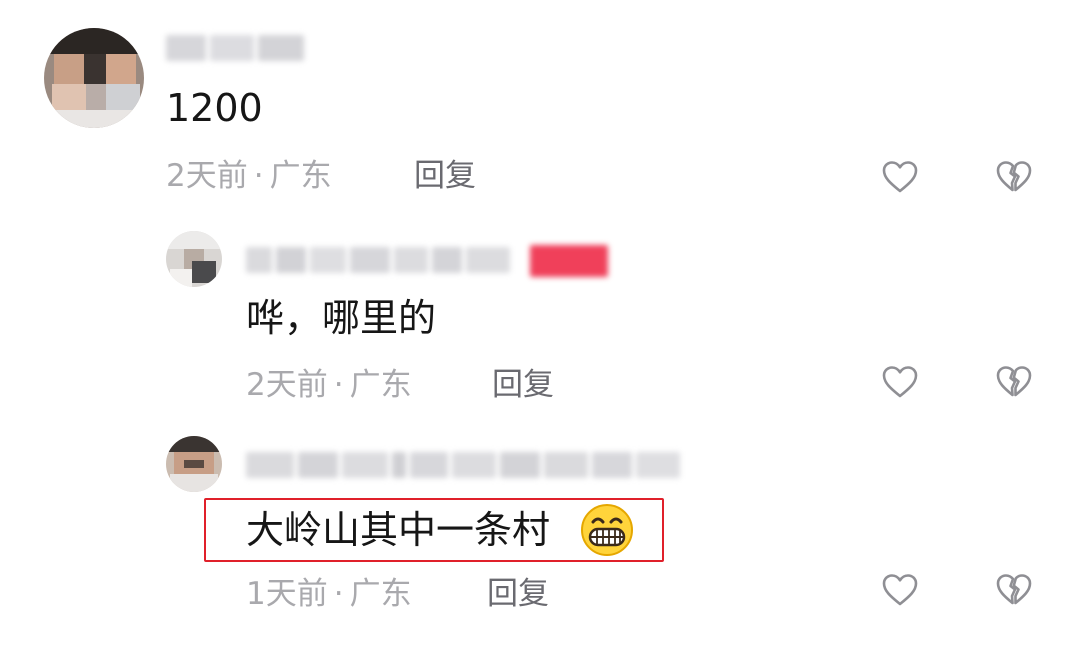  I want to click on grinning-face-emoji, so click(607, 530).